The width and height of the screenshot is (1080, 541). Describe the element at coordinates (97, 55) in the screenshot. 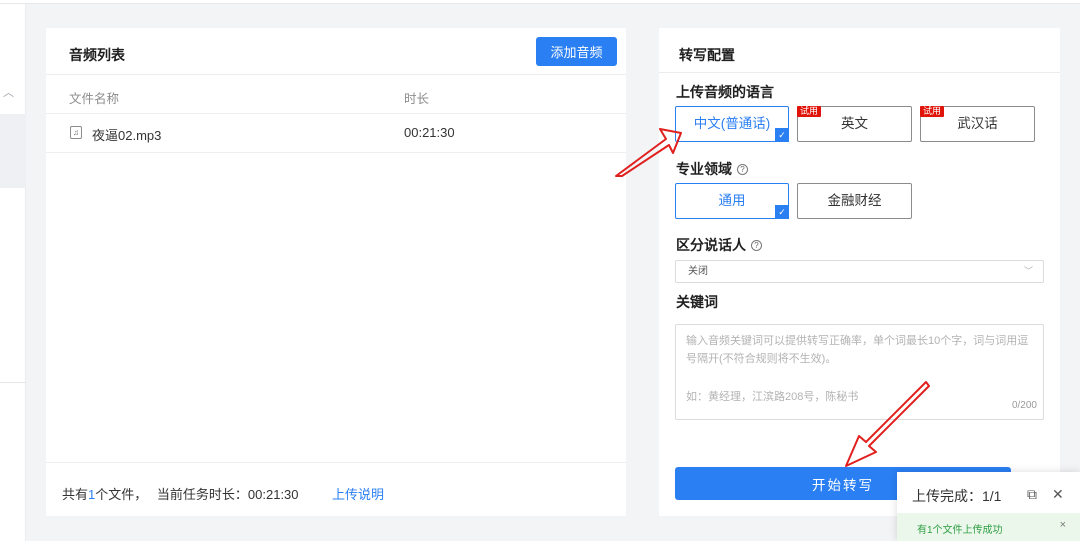

I see `audio-list-title: 音频列表` at that location.